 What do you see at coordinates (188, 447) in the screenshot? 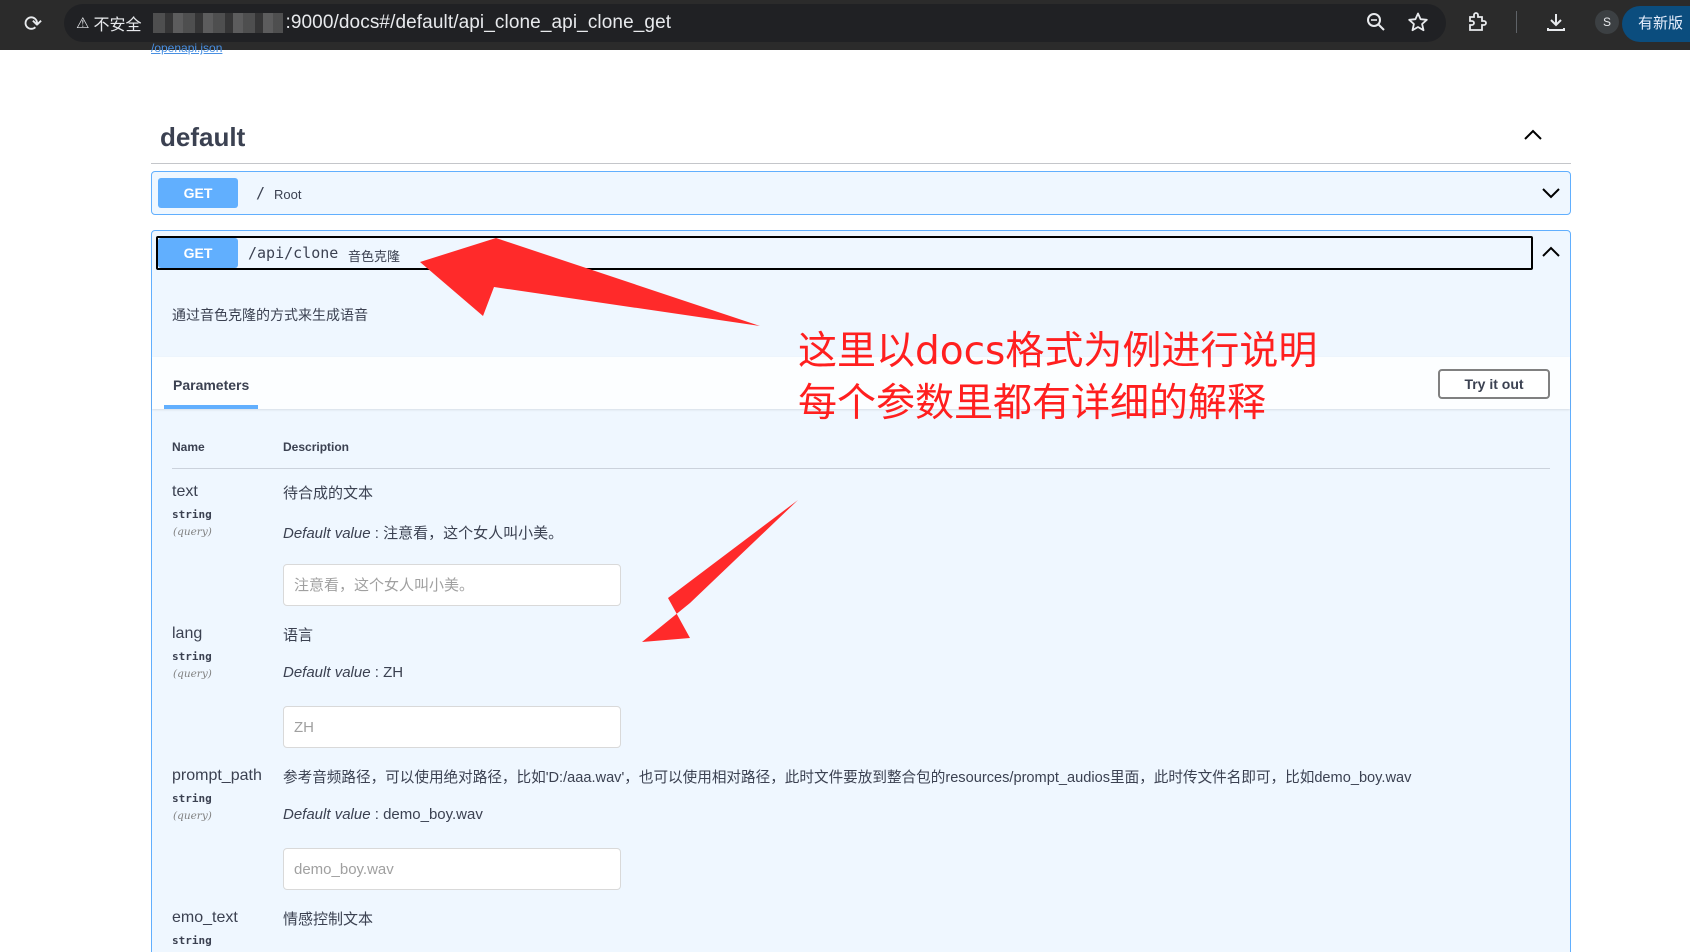
I see `column-header-name: Name` at bounding box center [188, 447].